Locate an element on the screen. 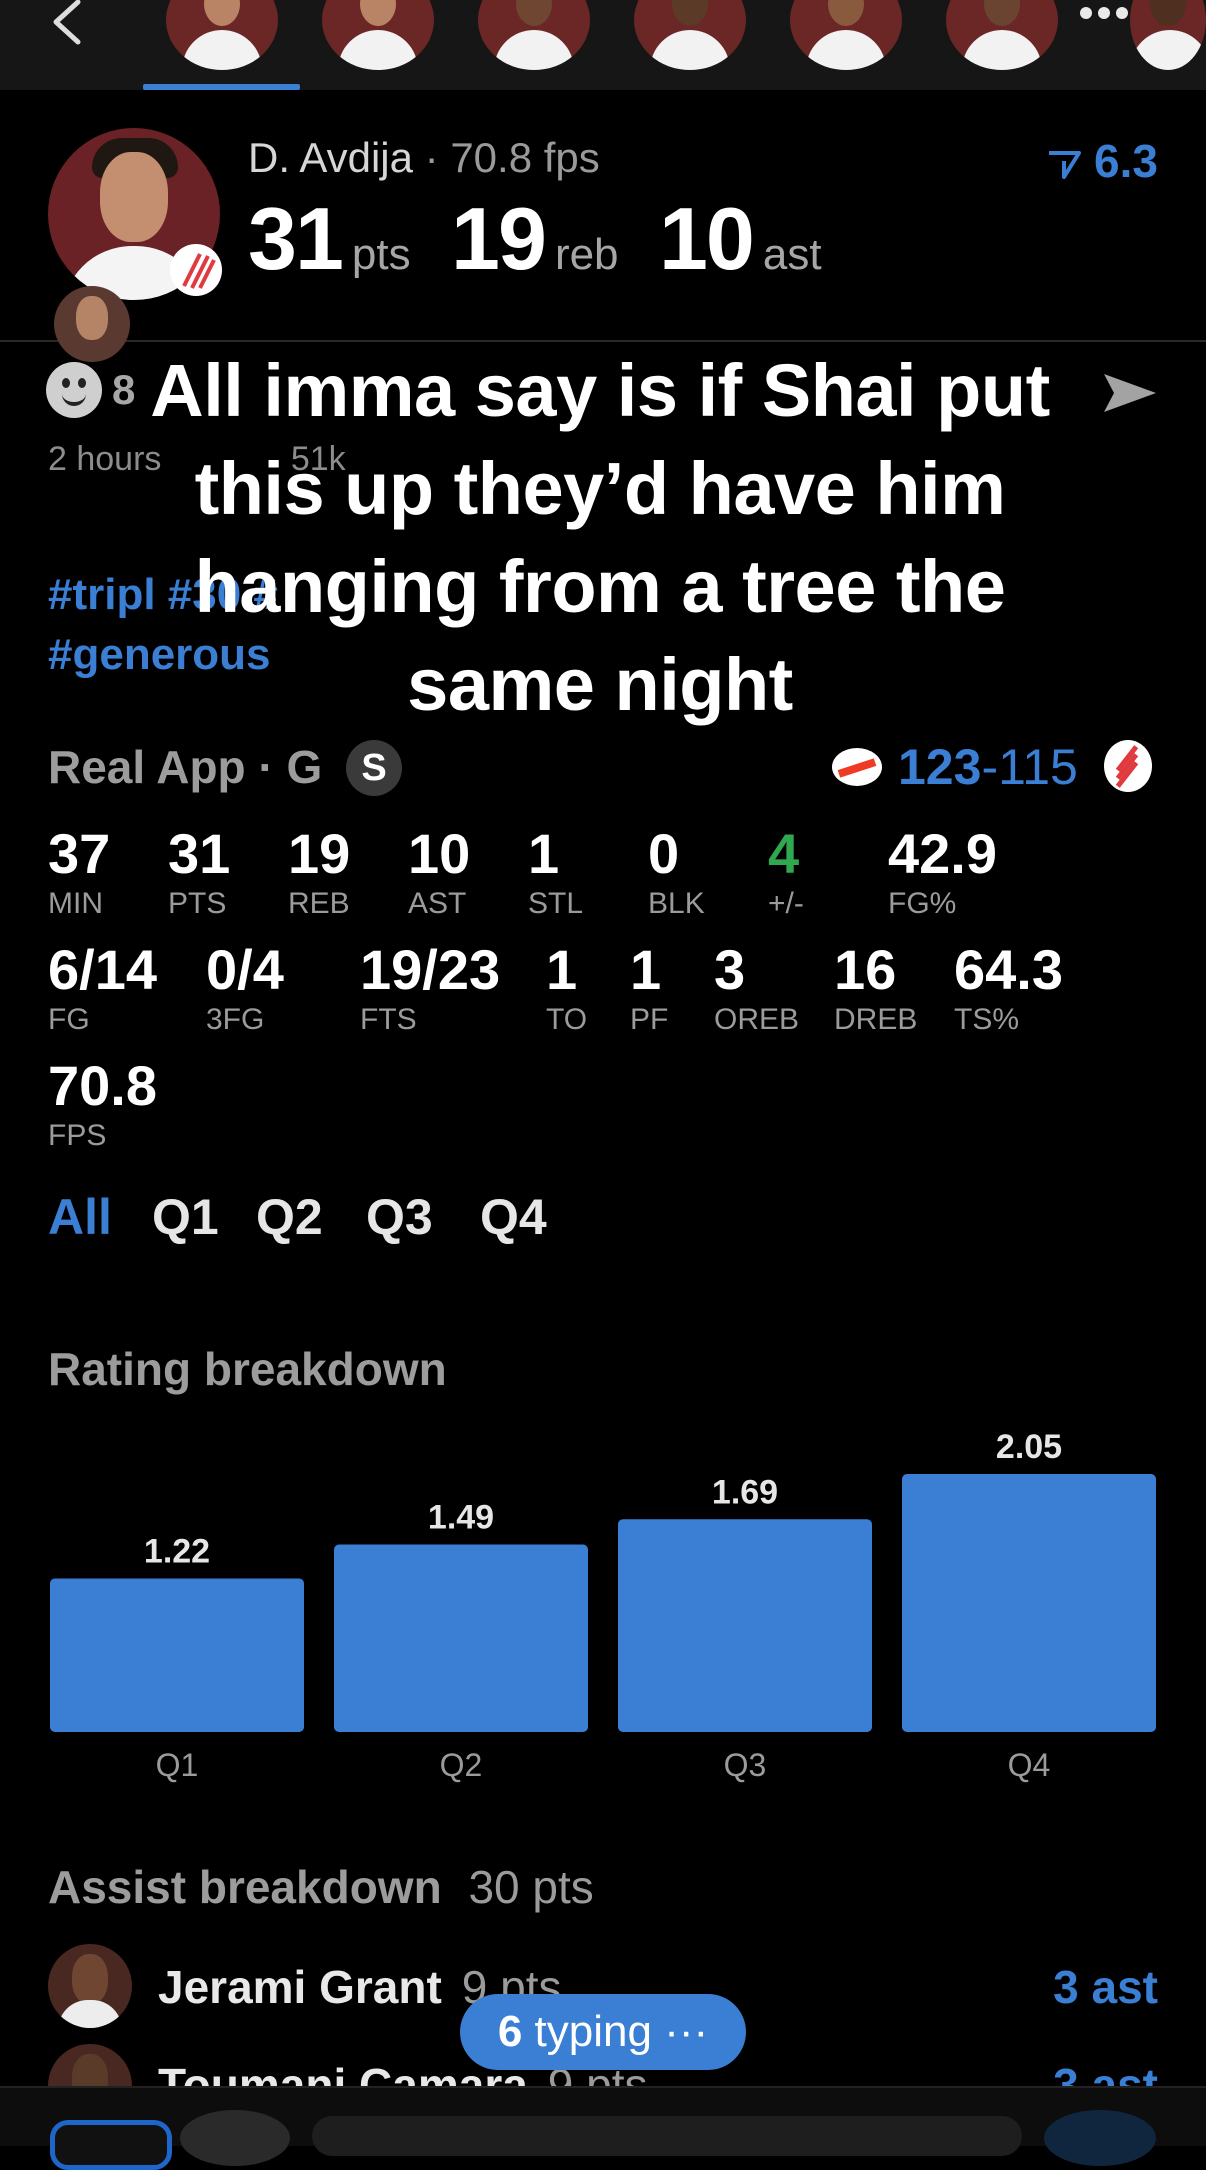 The height and width of the screenshot is (2170, 1206). assist-player-name: Jerami Grant is located at coordinates (300, 1987).